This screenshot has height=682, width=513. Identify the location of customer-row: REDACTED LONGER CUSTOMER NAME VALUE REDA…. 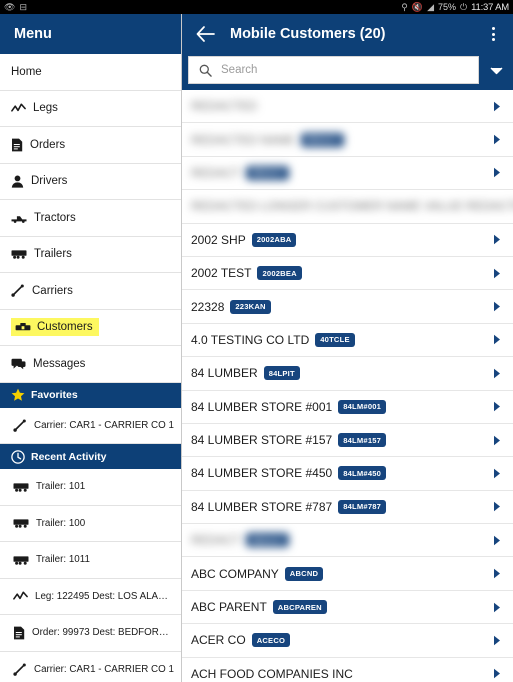
(347, 207).